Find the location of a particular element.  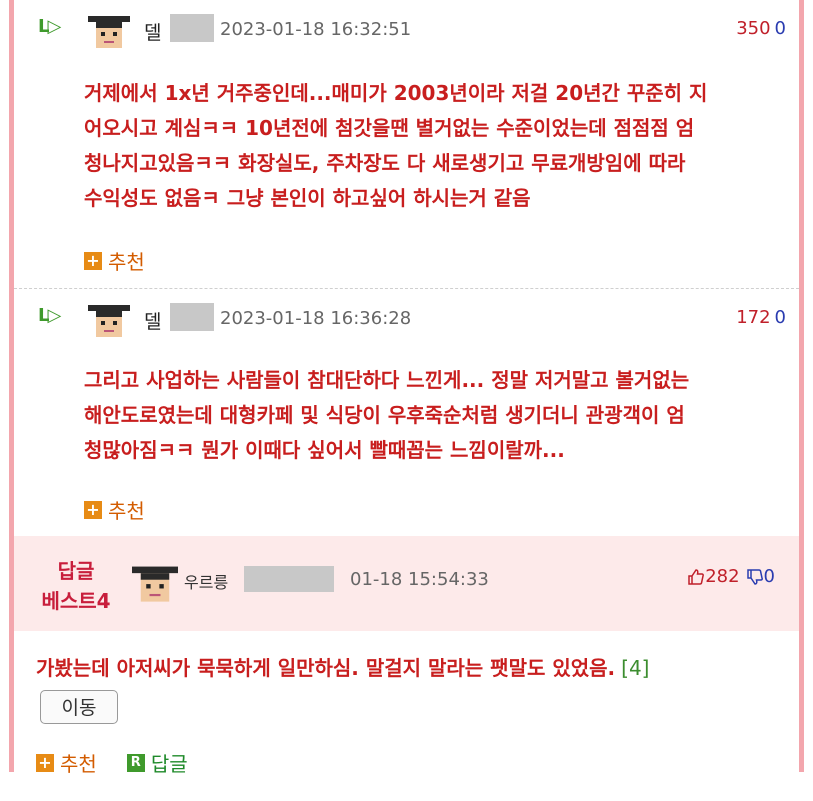

comment-line: 어오시고 계심ㅋㅋ 10년전에 첨갓을땐 별거없는 수준이었는데 점점점 엄 is located at coordinates (389, 128).